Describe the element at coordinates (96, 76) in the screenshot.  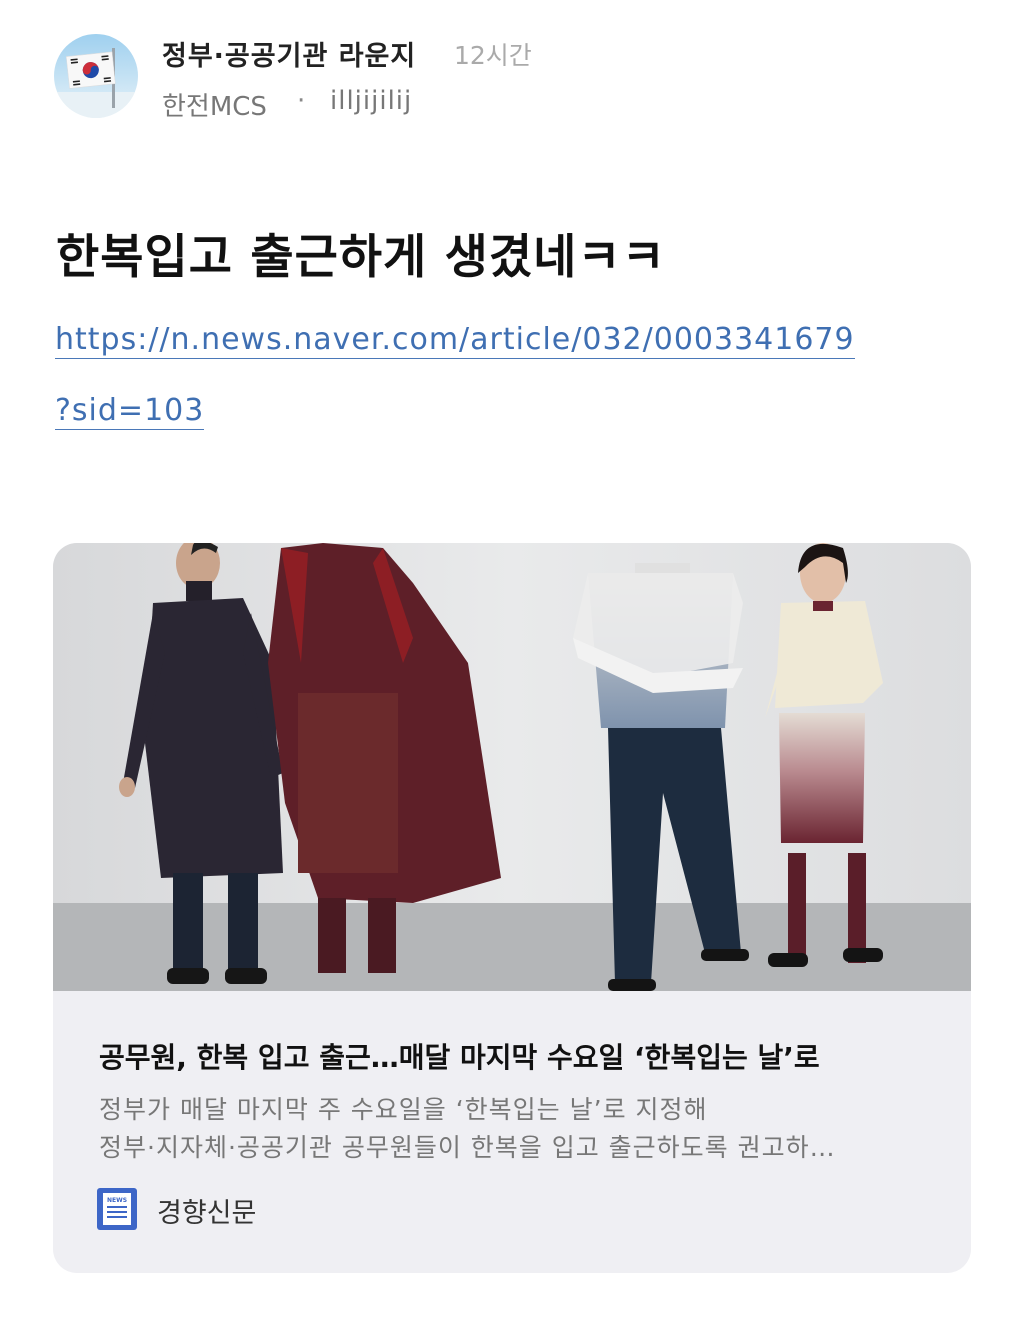
I see `korean-flag-avatar-icon` at that location.